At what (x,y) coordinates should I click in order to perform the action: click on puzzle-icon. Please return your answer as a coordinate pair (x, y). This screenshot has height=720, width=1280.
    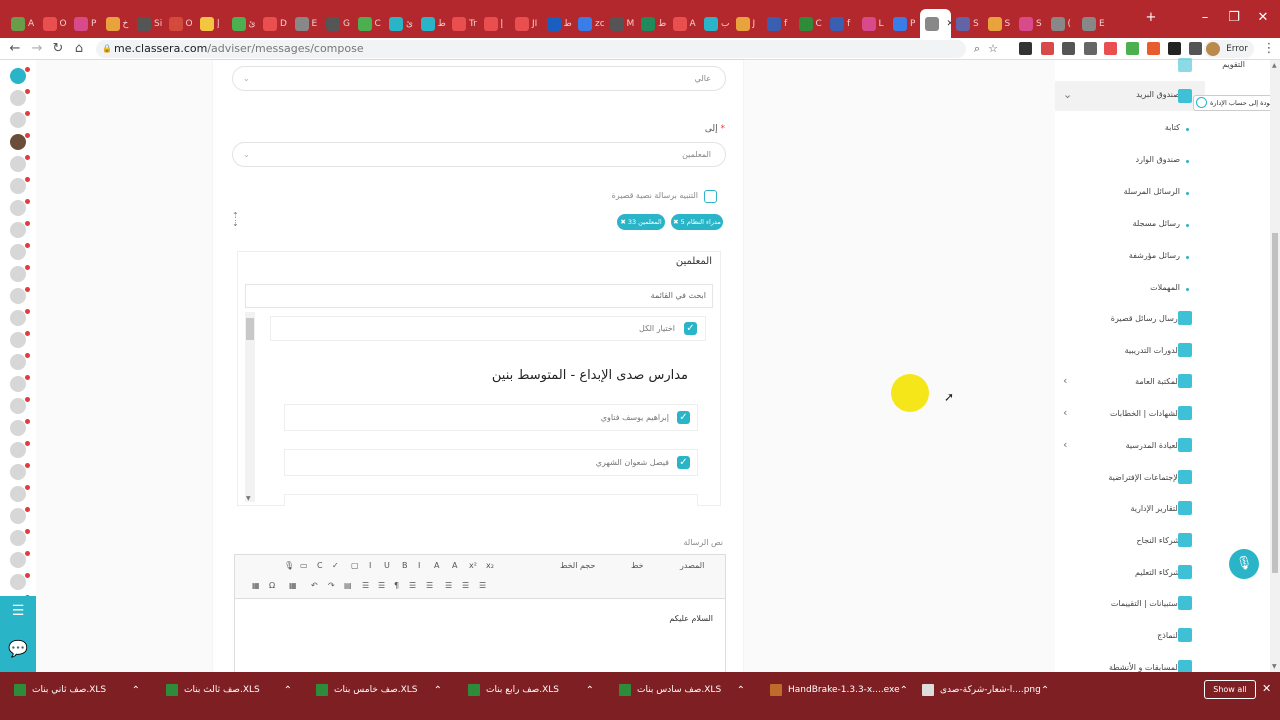
    Looking at the image, I should click on (1195, 48).